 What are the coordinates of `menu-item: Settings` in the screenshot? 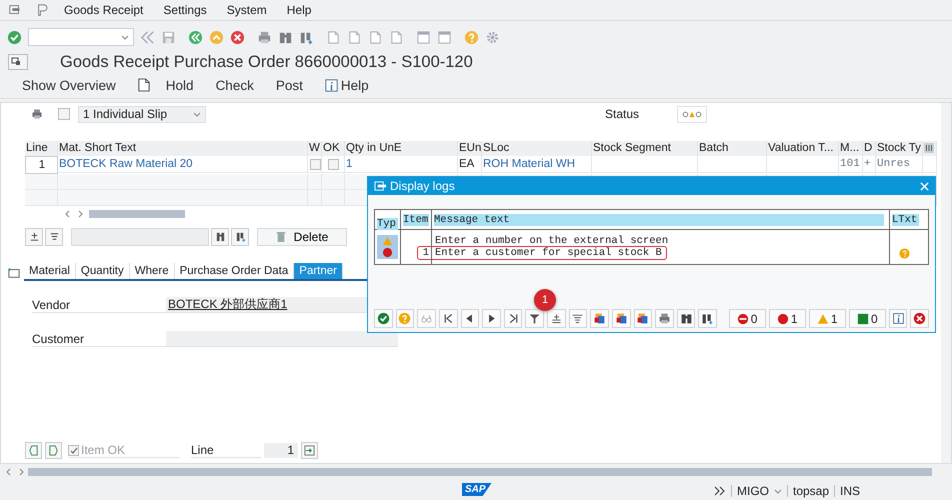 It's located at (185, 10).